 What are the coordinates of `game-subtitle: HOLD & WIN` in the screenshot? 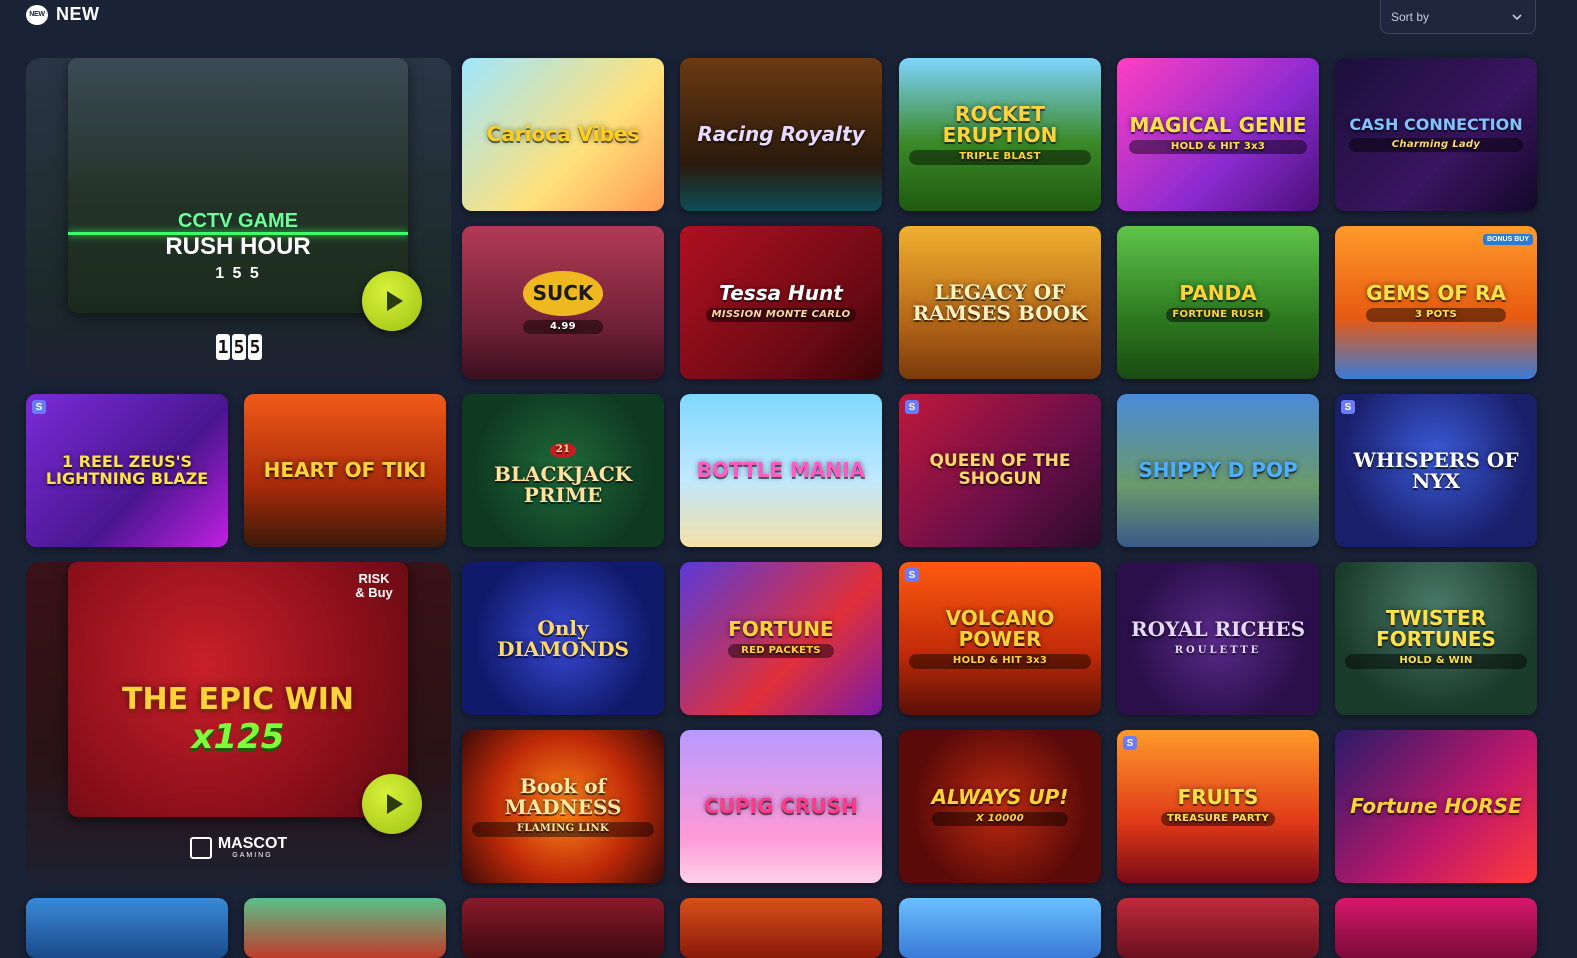 It's located at (1436, 661).